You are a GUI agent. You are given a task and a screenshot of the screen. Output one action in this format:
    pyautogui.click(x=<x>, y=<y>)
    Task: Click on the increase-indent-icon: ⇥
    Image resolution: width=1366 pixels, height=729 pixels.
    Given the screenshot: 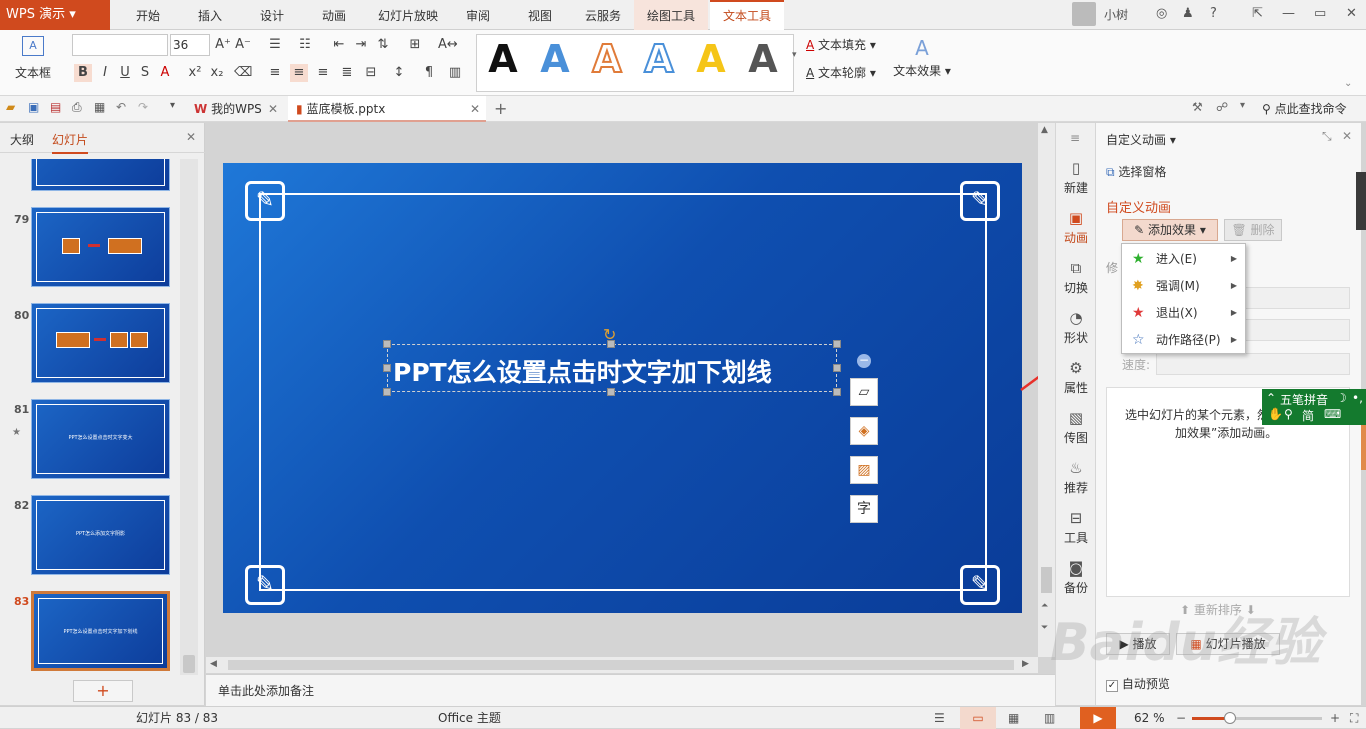 What is the action you would take?
    pyautogui.click(x=361, y=45)
    